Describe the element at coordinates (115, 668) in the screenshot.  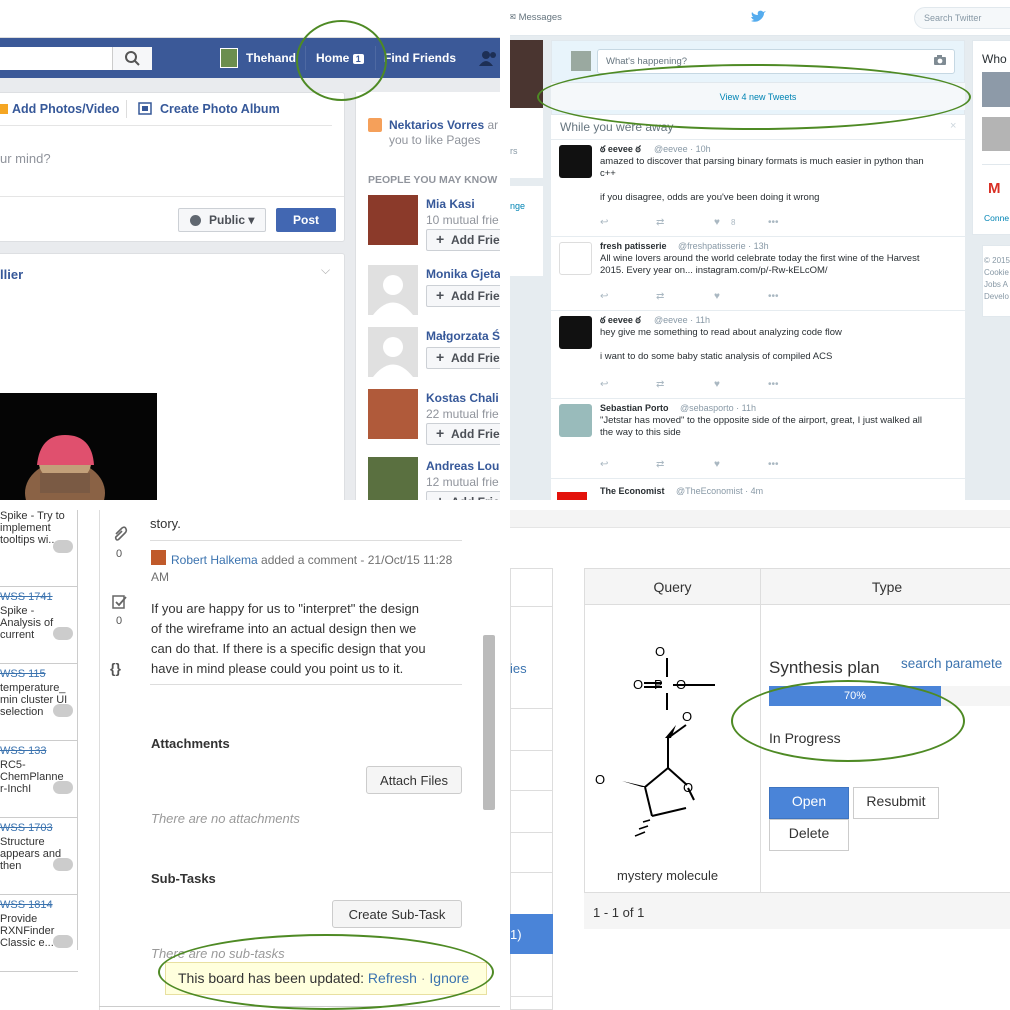
I see `braces-icon: {}` at that location.